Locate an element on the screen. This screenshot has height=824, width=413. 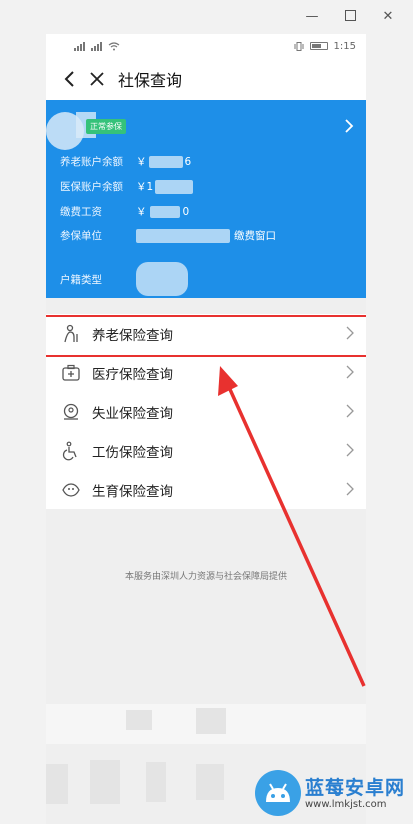
menu-item-unemployment: 失业保险查询 is located at coordinates (206, 411).